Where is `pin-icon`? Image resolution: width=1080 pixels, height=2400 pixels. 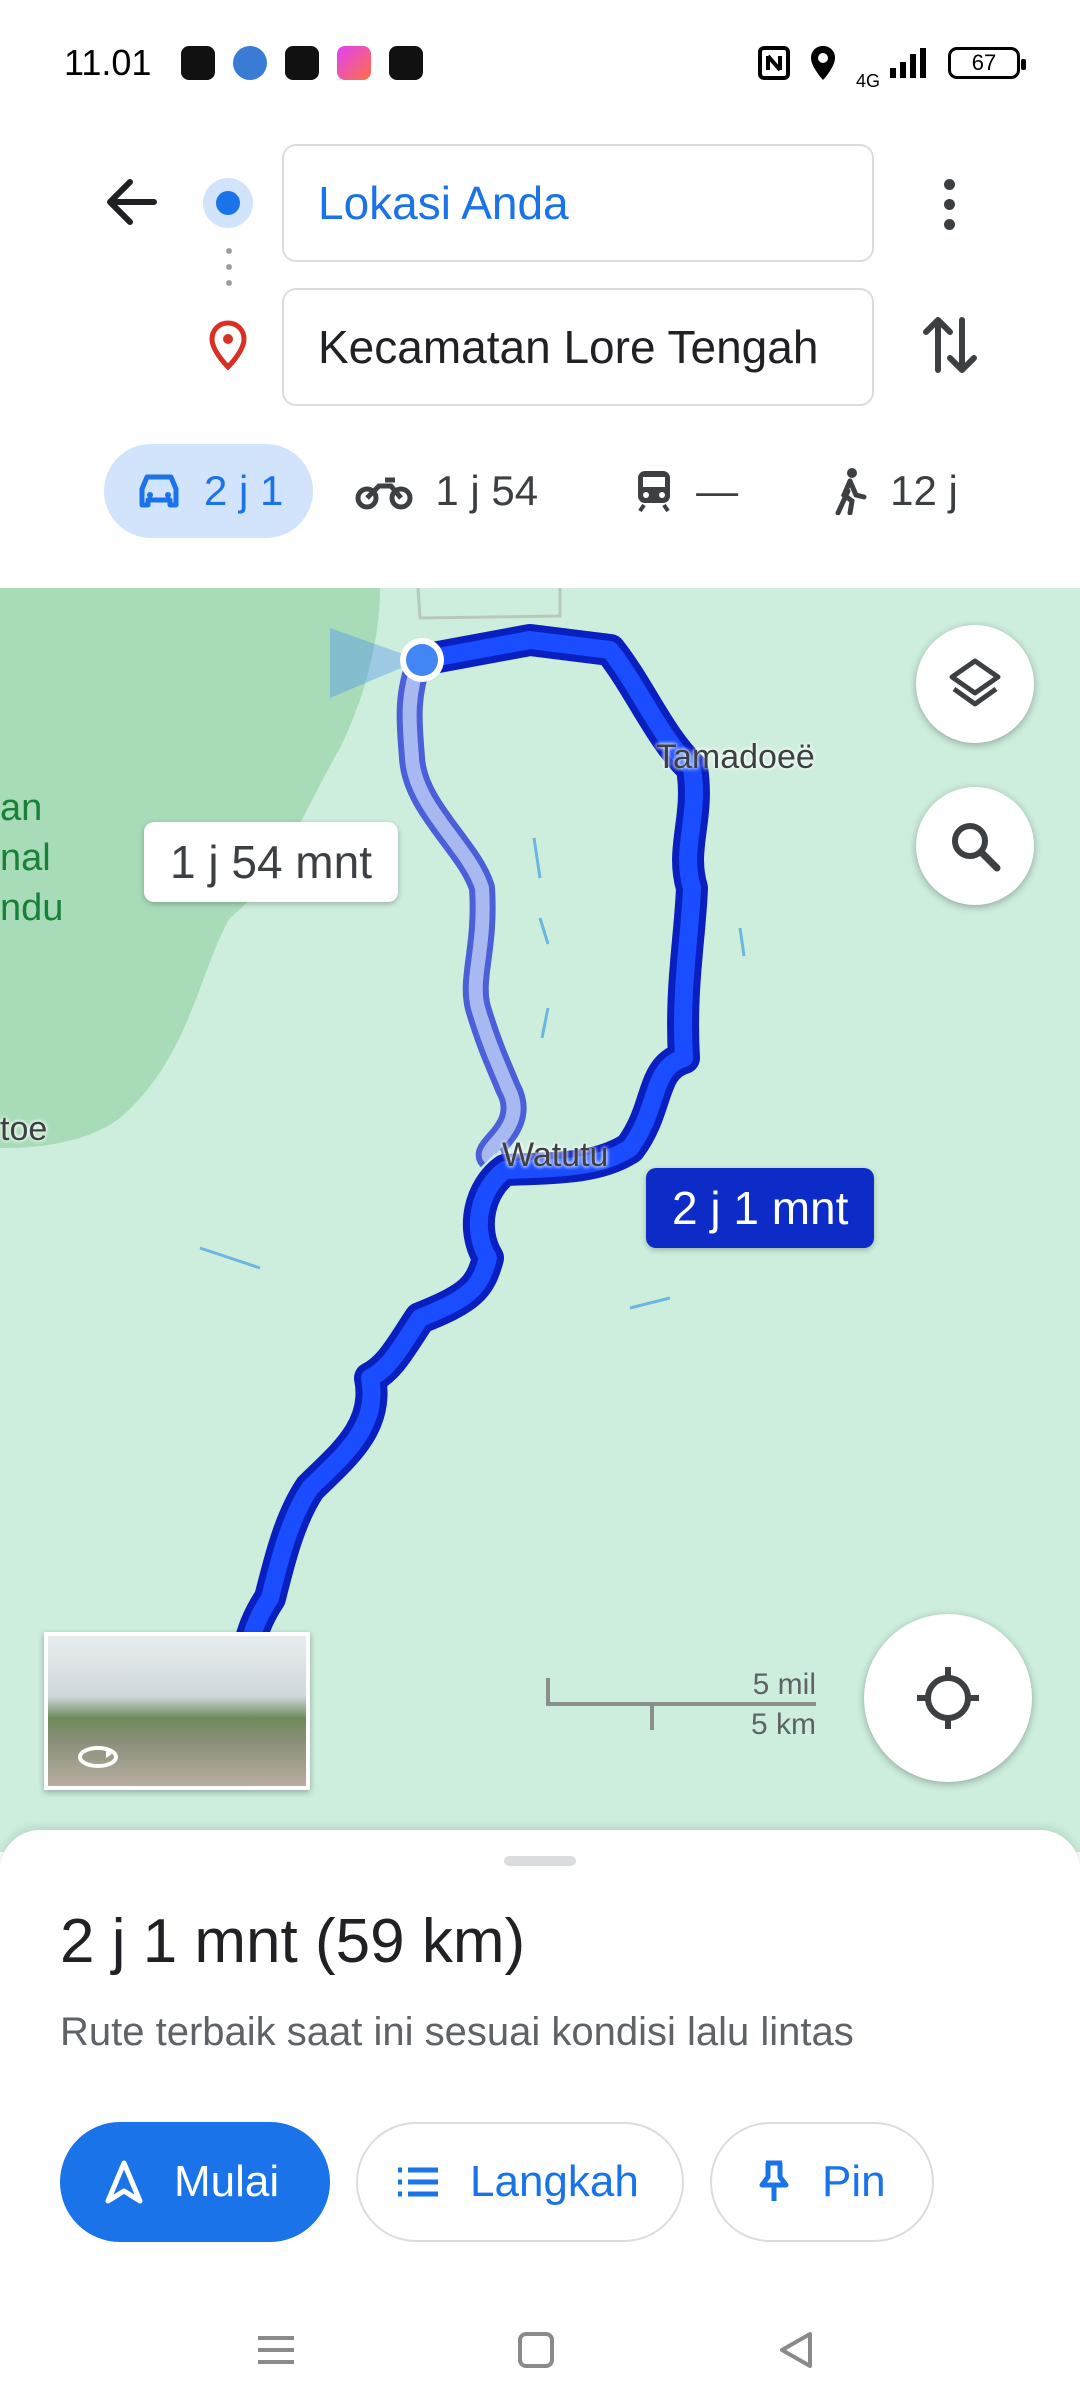
pin-icon is located at coordinates (774, 2180).